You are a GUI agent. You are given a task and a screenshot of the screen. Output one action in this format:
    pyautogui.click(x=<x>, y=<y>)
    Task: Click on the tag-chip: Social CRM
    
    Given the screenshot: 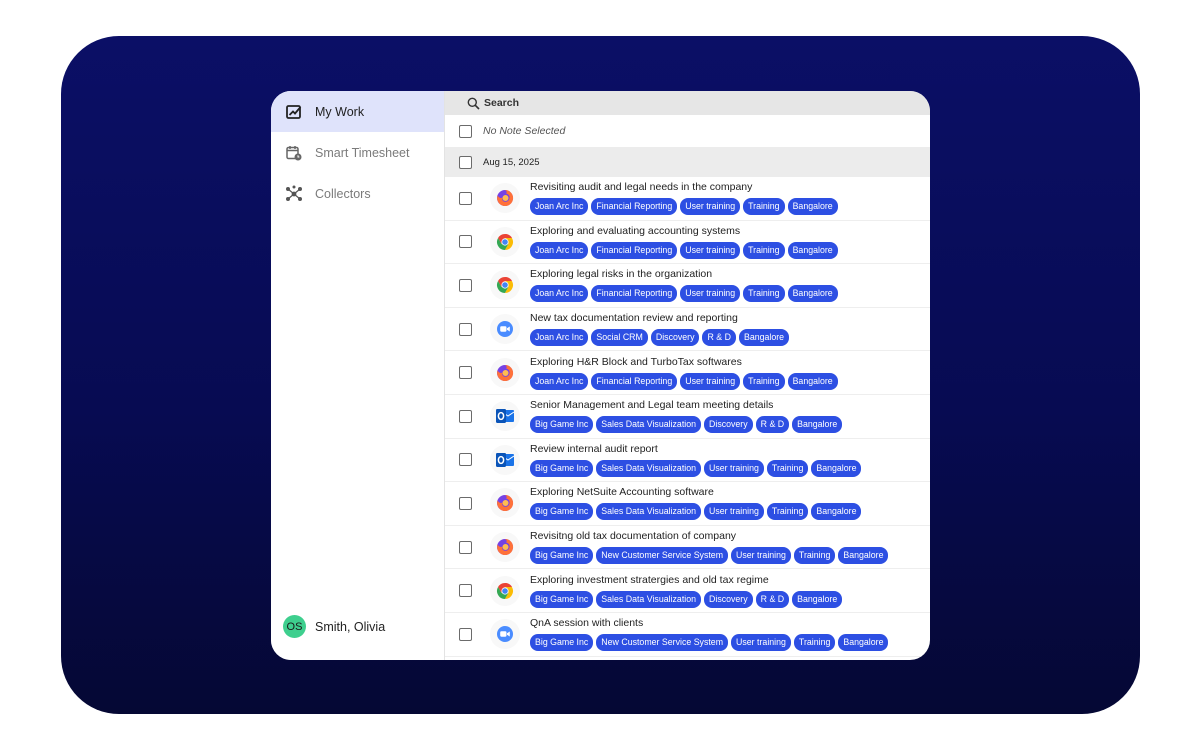 What is the action you would take?
    pyautogui.click(x=619, y=338)
    